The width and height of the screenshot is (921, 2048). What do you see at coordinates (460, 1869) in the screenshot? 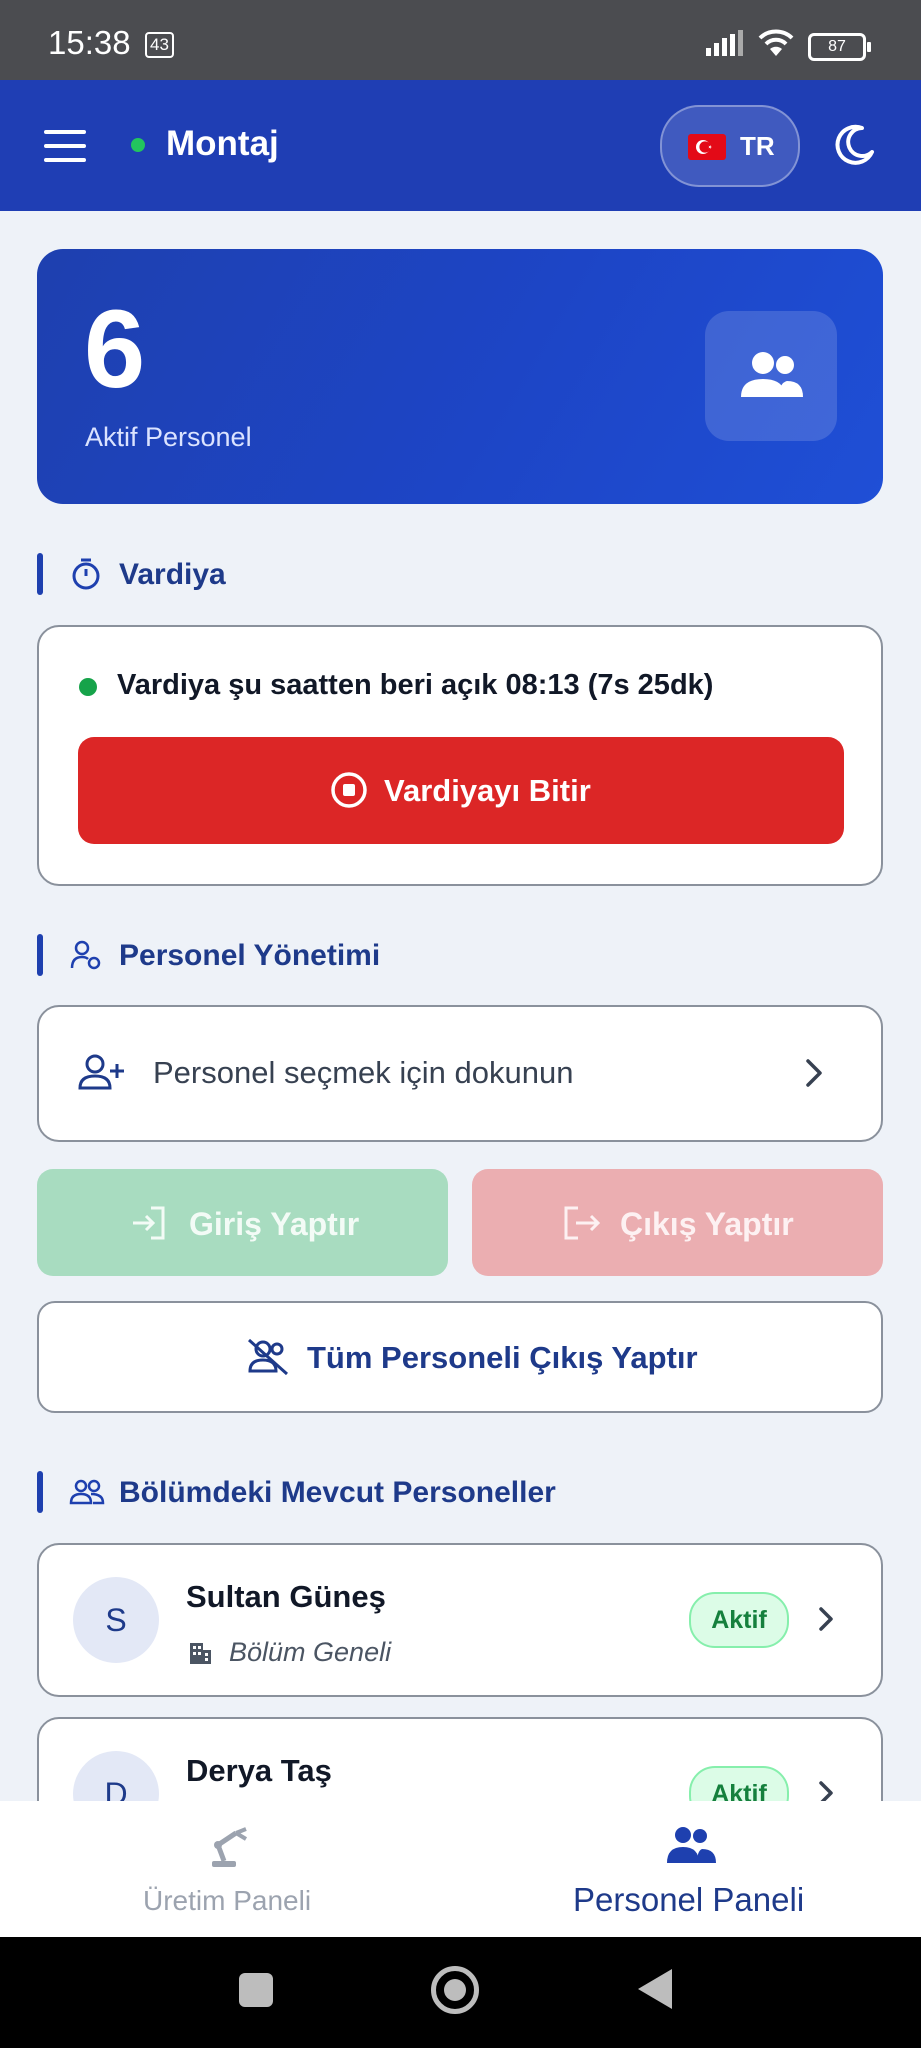
I see `bottom-navigation: Üretim Paneli Personel Paneli` at bounding box center [460, 1869].